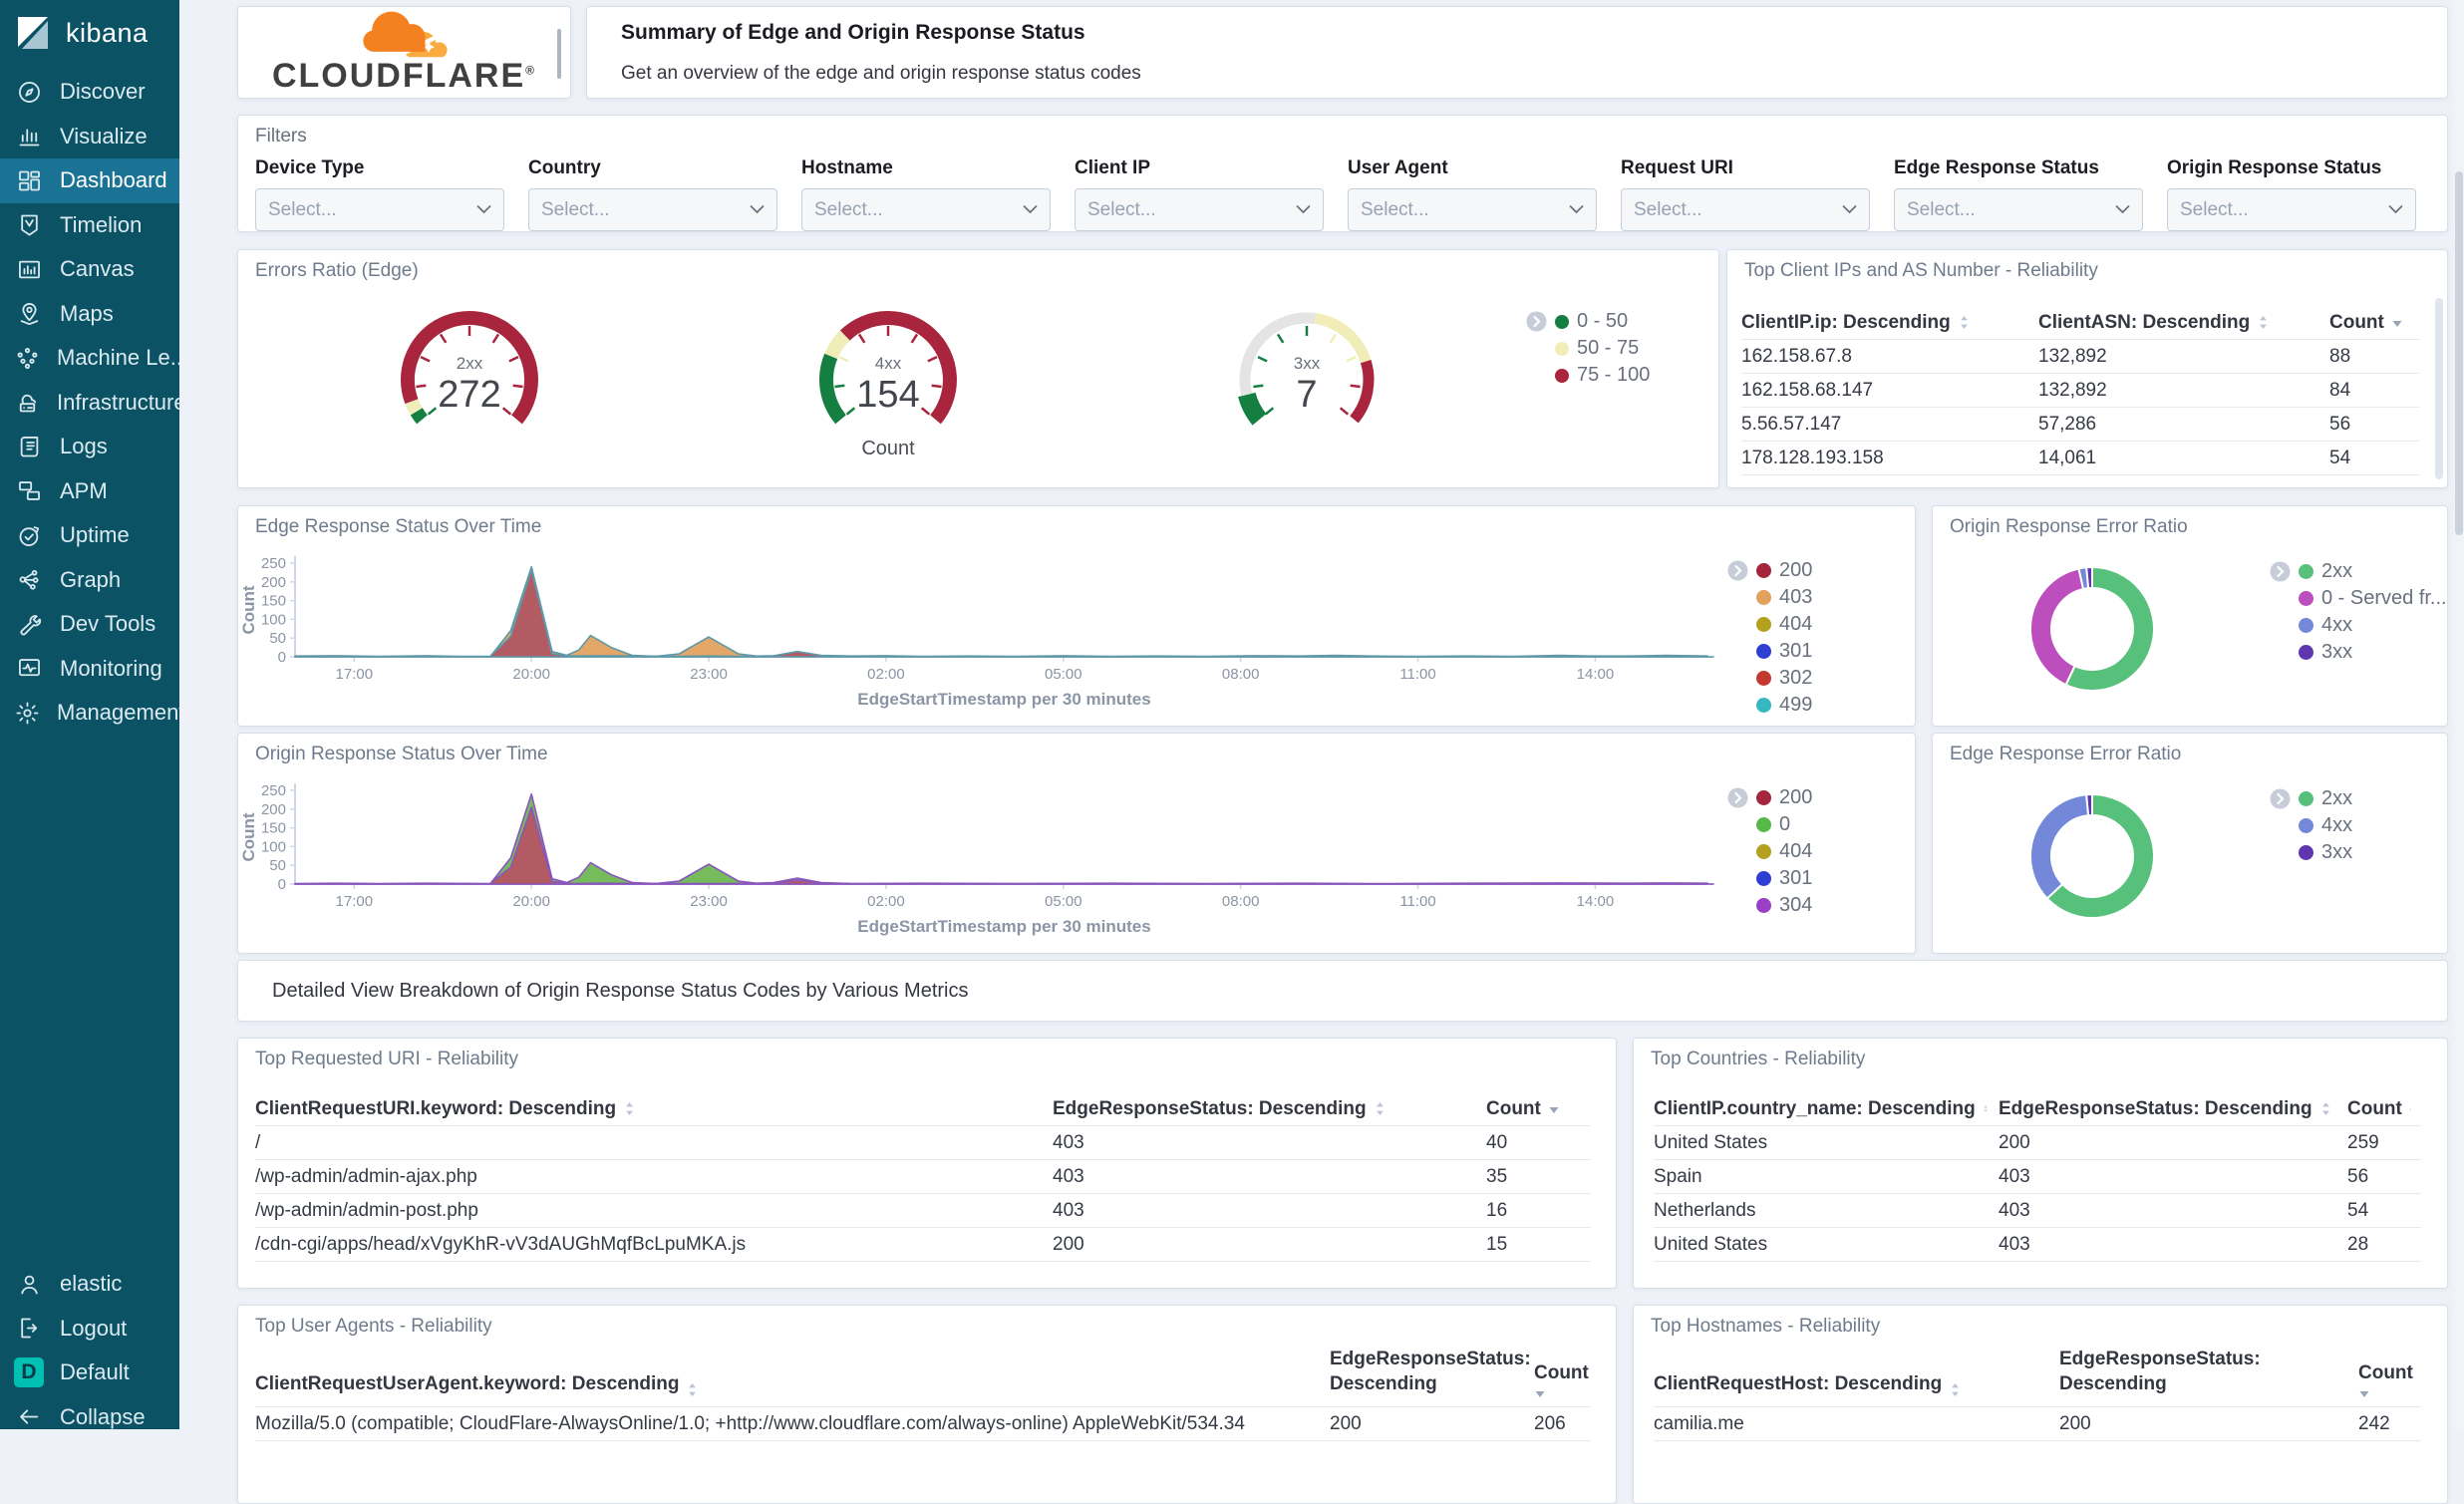 This screenshot has height=1504, width=2464. What do you see at coordinates (29, 1372) in the screenshot?
I see `default-space-badge: D` at bounding box center [29, 1372].